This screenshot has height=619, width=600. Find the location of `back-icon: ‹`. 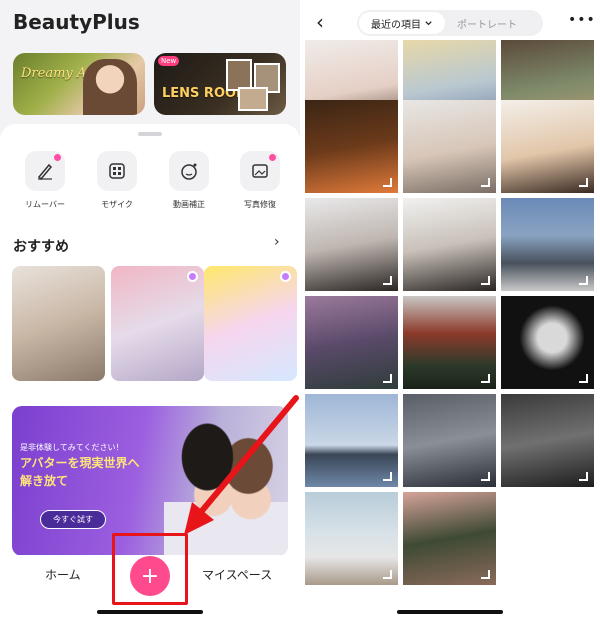

back-icon: ‹ is located at coordinates (320, 22).